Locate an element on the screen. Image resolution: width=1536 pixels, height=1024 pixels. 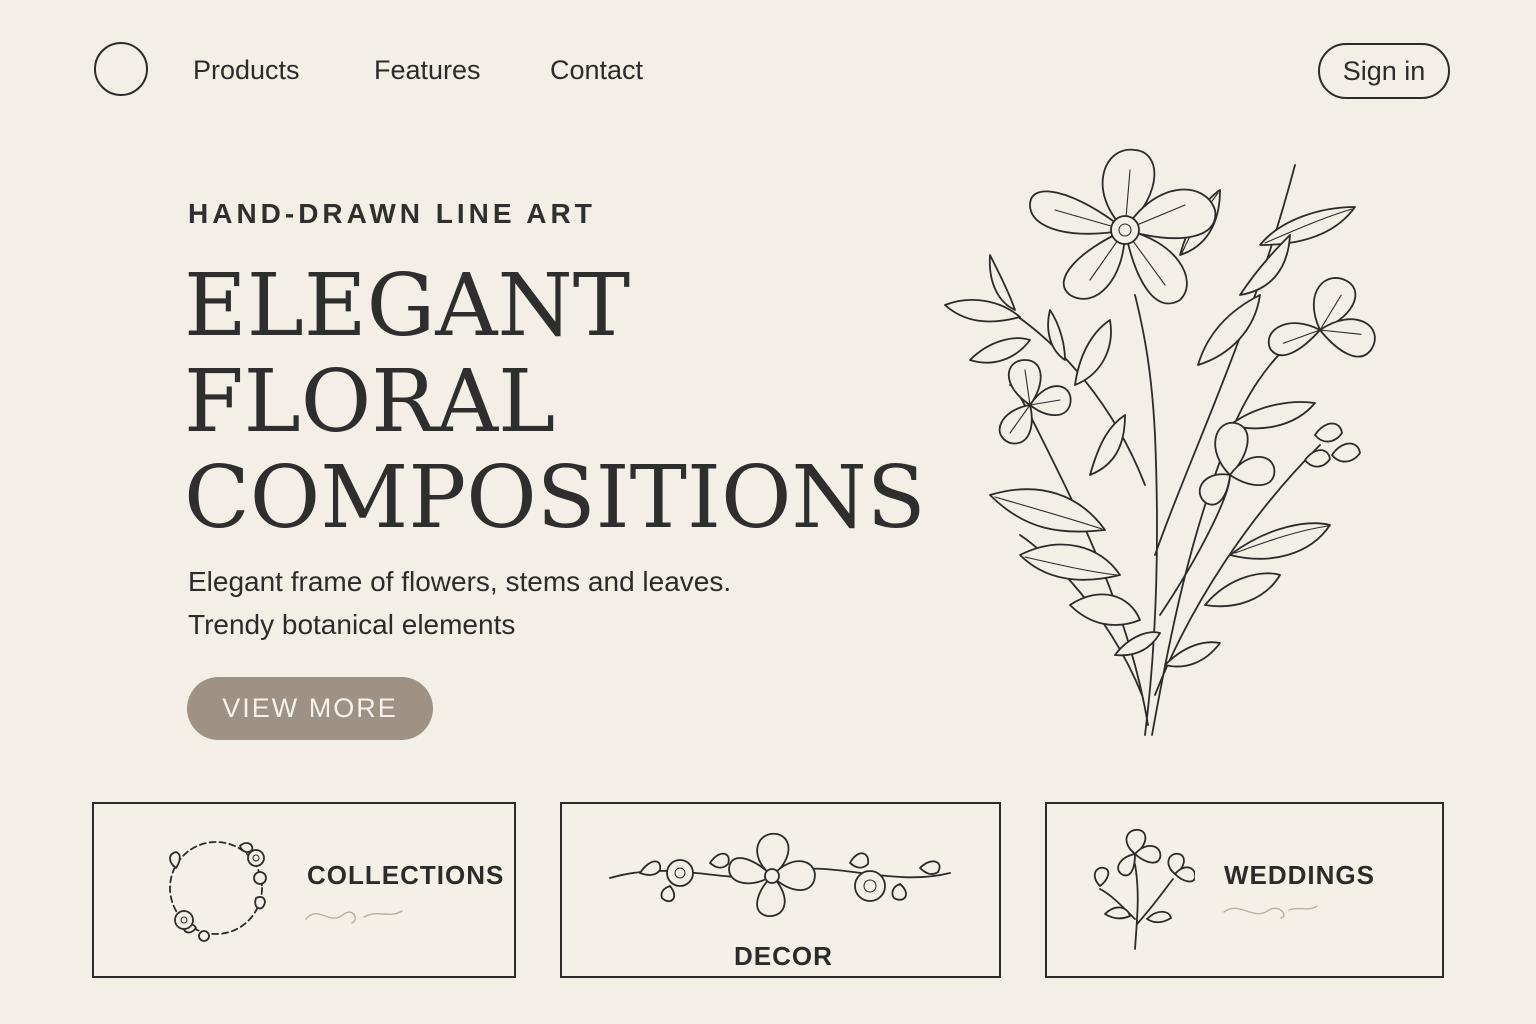
subtext-line-2: Trendy botanical elements is located at coordinates (352, 624).